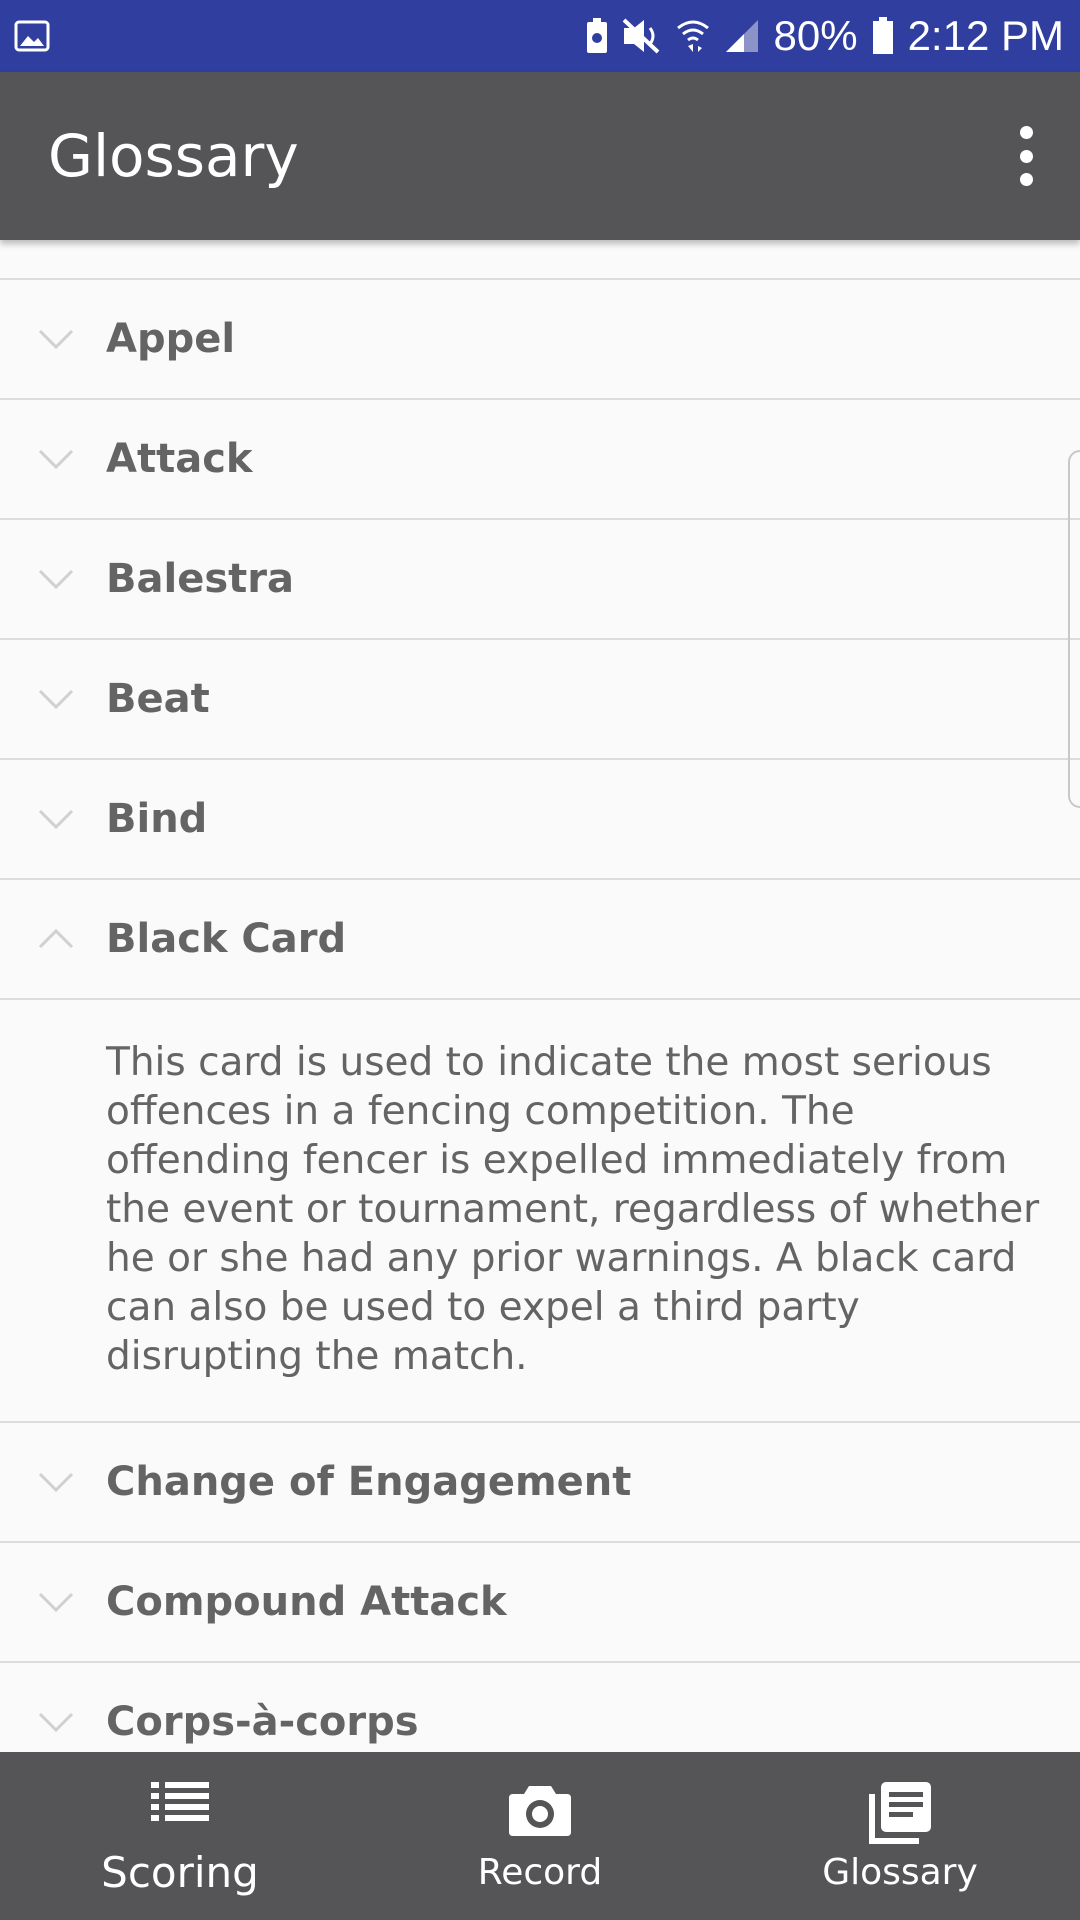 The height and width of the screenshot is (1920, 1080). What do you see at coordinates (900, 1872) in the screenshot?
I see `nav-label: Glossary` at bounding box center [900, 1872].